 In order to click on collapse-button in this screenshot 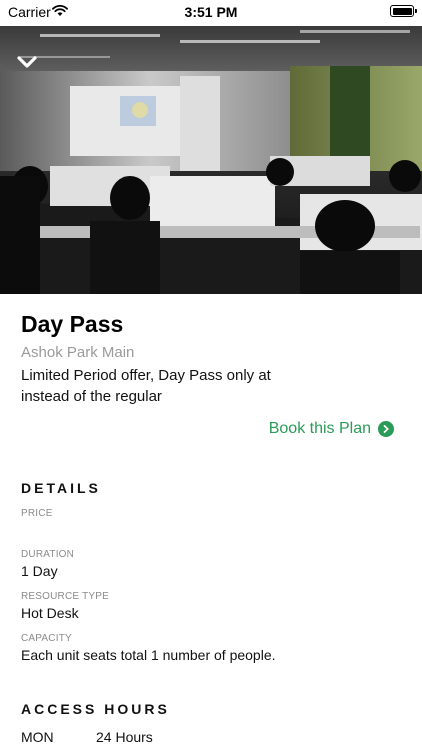, I will do `click(27, 62)`.